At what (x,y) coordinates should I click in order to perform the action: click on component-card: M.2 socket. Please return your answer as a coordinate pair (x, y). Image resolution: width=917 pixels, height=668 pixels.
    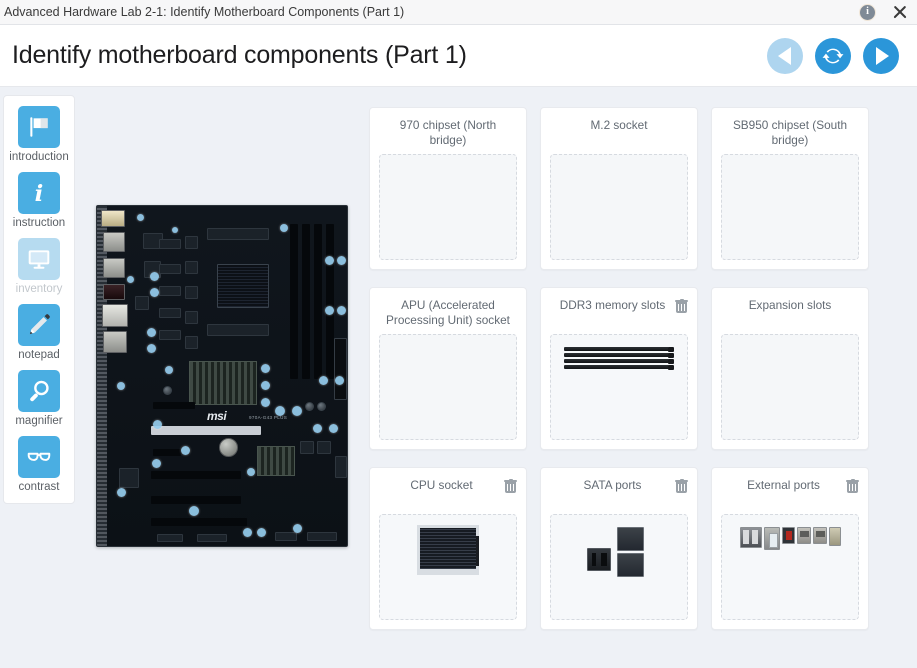
    Looking at the image, I should click on (619, 188).